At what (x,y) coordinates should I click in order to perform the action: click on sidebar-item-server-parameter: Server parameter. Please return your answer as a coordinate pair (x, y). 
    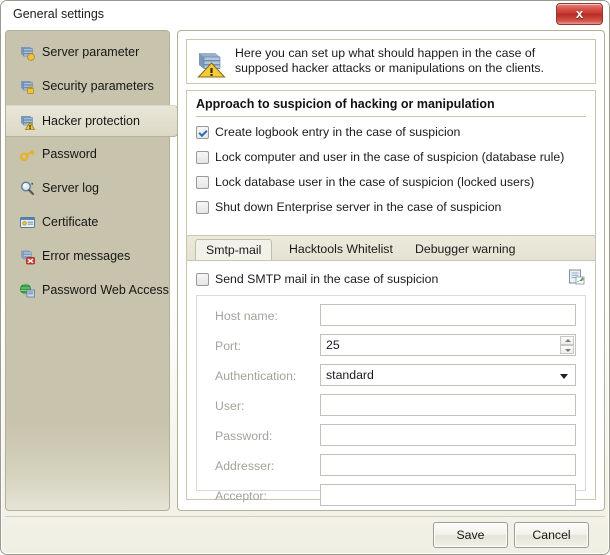
    Looking at the image, I should click on (88, 53).